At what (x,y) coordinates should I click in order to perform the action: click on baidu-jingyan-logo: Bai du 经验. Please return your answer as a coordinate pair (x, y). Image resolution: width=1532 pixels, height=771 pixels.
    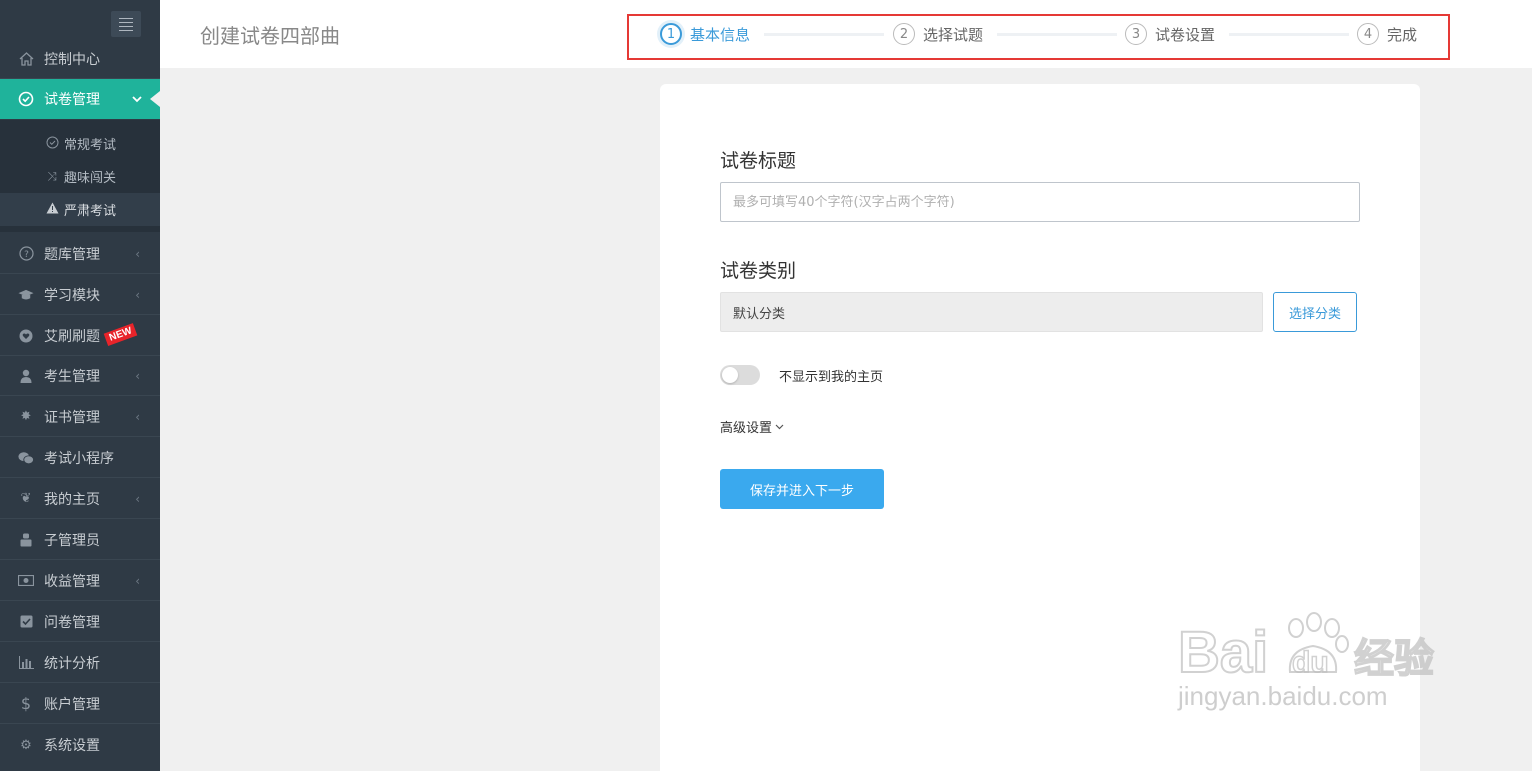
    Looking at the image, I should click on (1306, 649).